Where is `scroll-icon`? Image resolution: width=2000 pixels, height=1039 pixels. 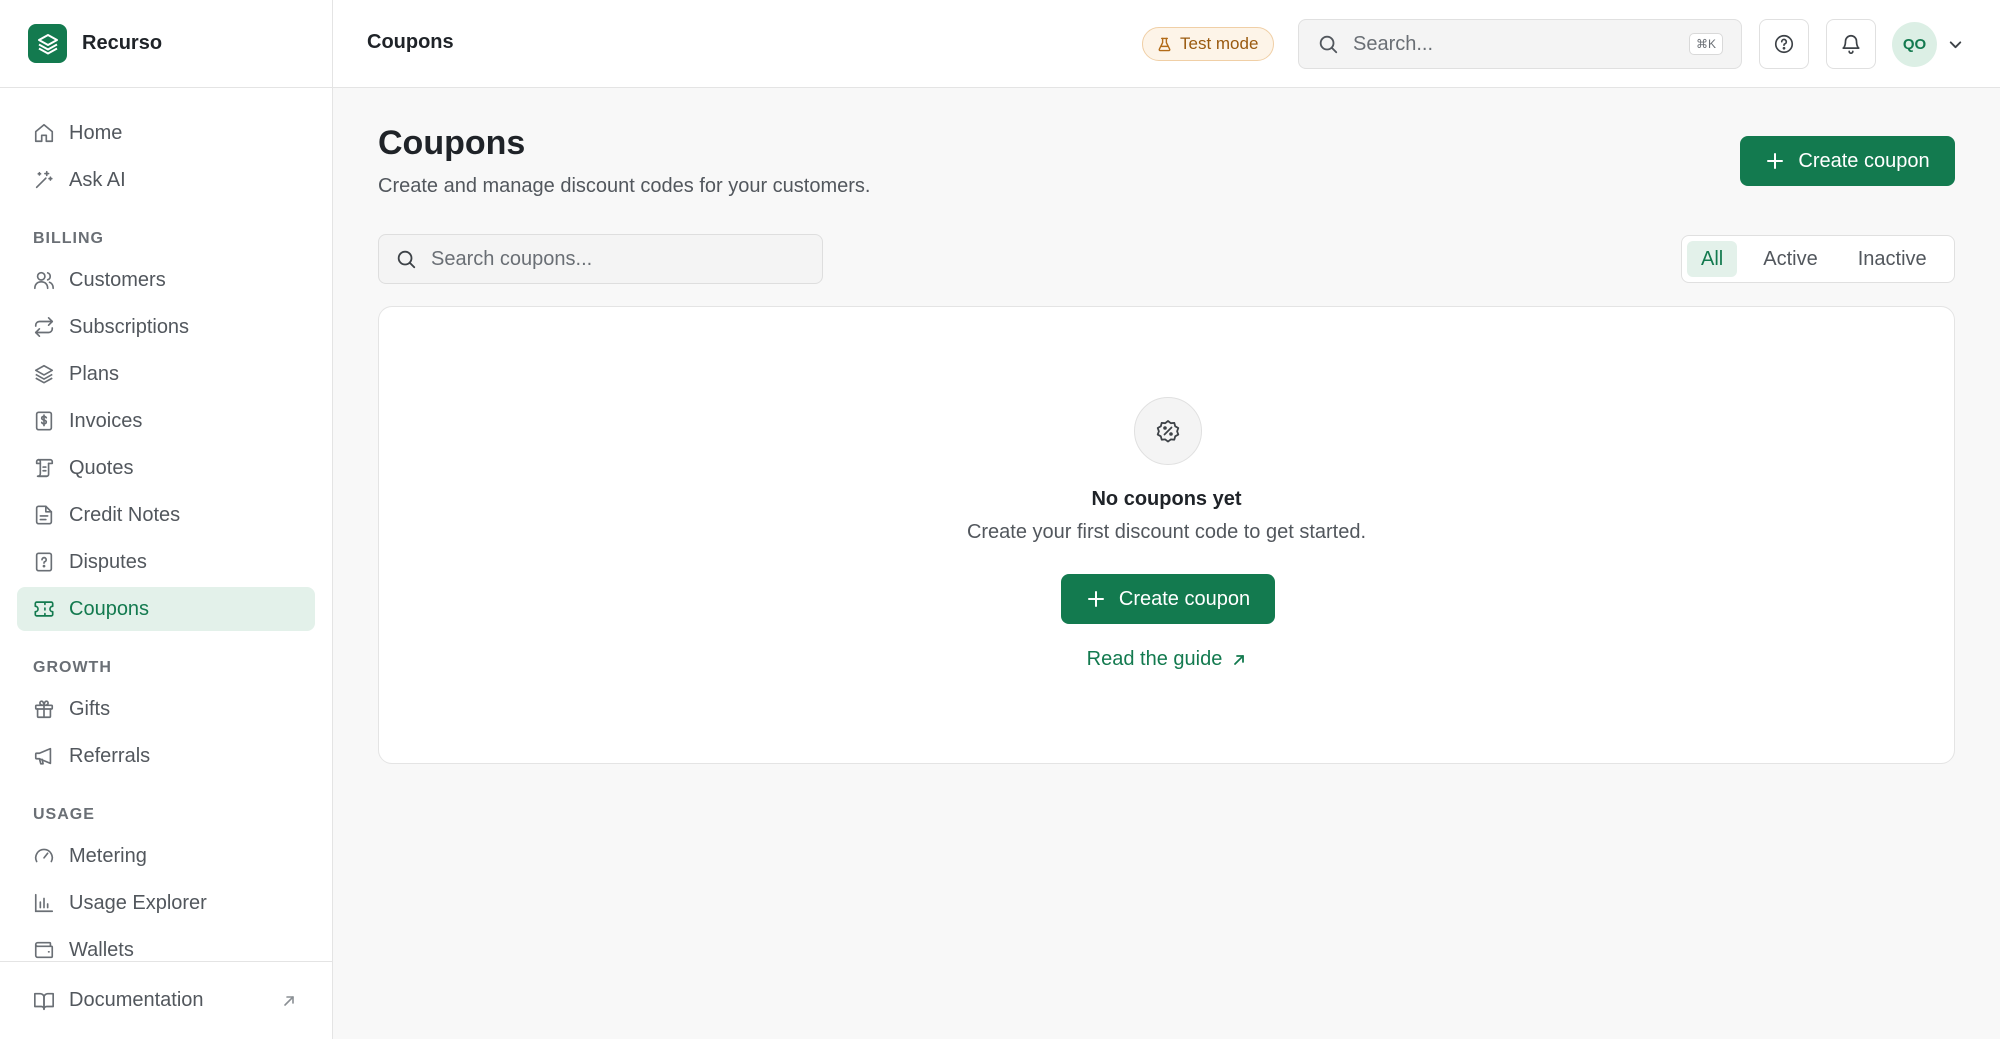
scroll-icon is located at coordinates (44, 468).